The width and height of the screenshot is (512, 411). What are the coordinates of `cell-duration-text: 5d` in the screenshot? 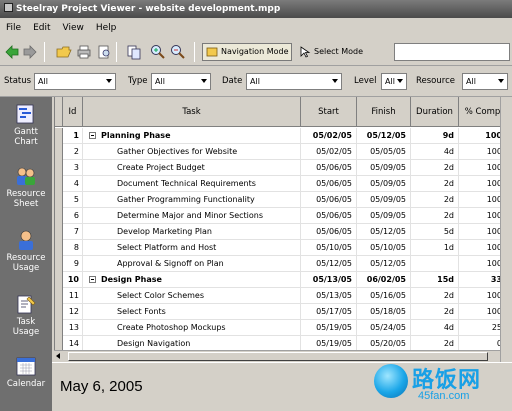 It's located at (448, 231).